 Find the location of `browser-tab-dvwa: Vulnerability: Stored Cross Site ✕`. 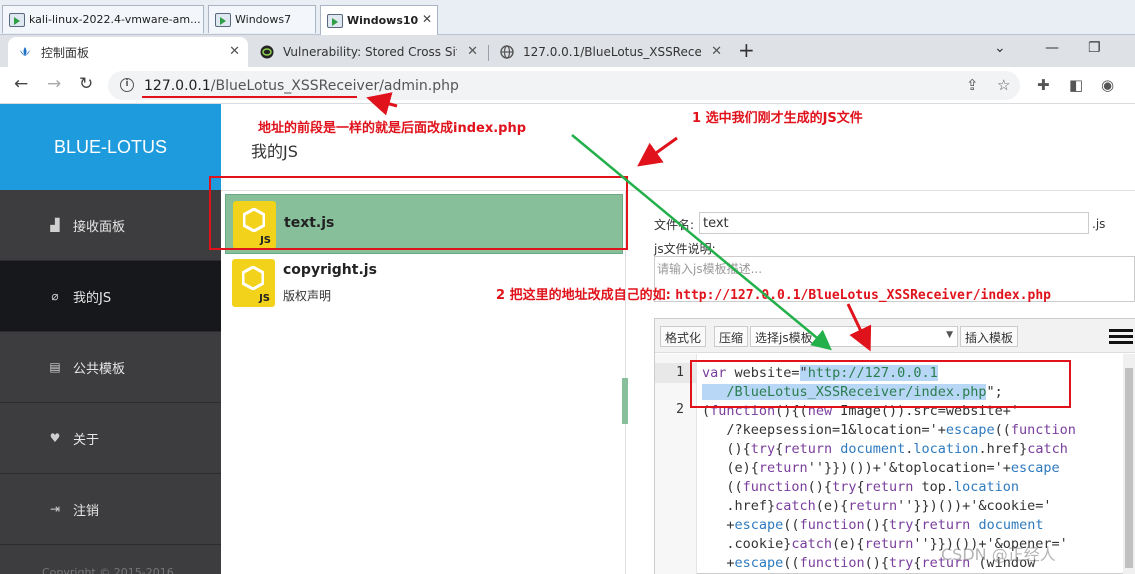

browser-tab-dvwa: Vulnerability: Stored Cross Site ✕ is located at coordinates (368, 52).